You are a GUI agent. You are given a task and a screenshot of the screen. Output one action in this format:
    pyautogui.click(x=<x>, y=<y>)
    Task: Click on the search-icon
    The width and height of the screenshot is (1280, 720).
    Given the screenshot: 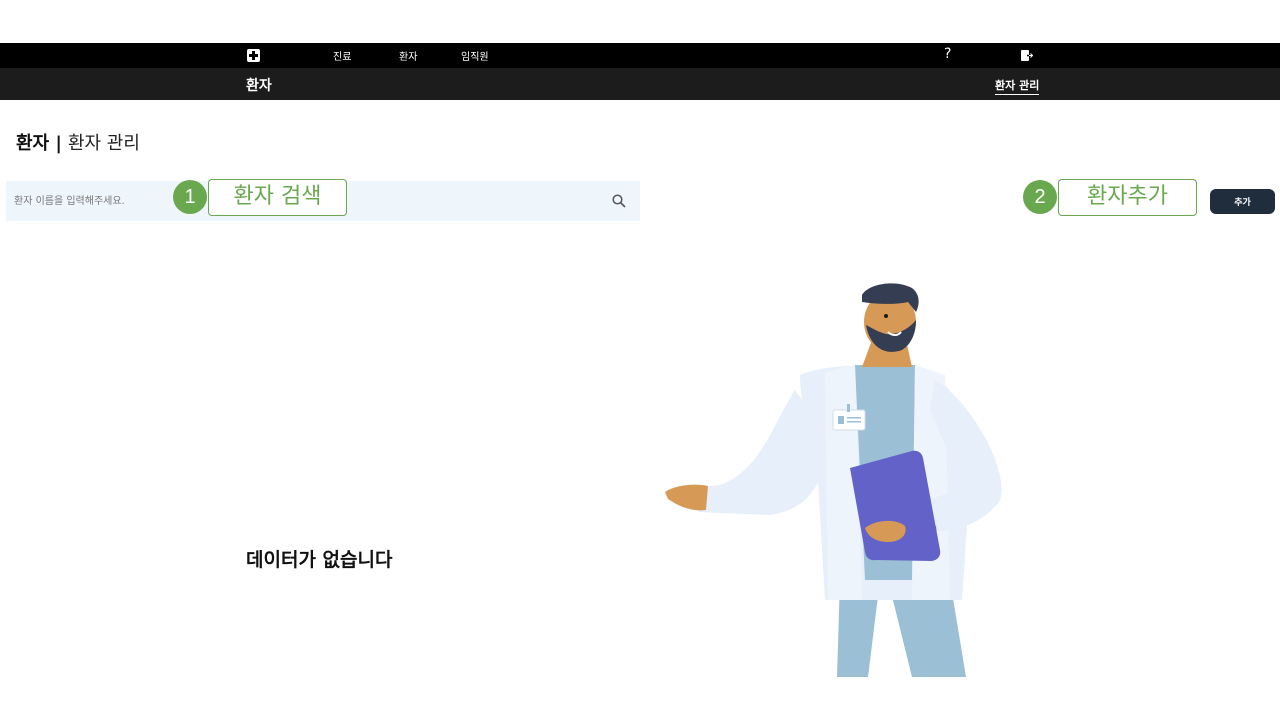 What is the action you would take?
    pyautogui.click(x=619, y=201)
    